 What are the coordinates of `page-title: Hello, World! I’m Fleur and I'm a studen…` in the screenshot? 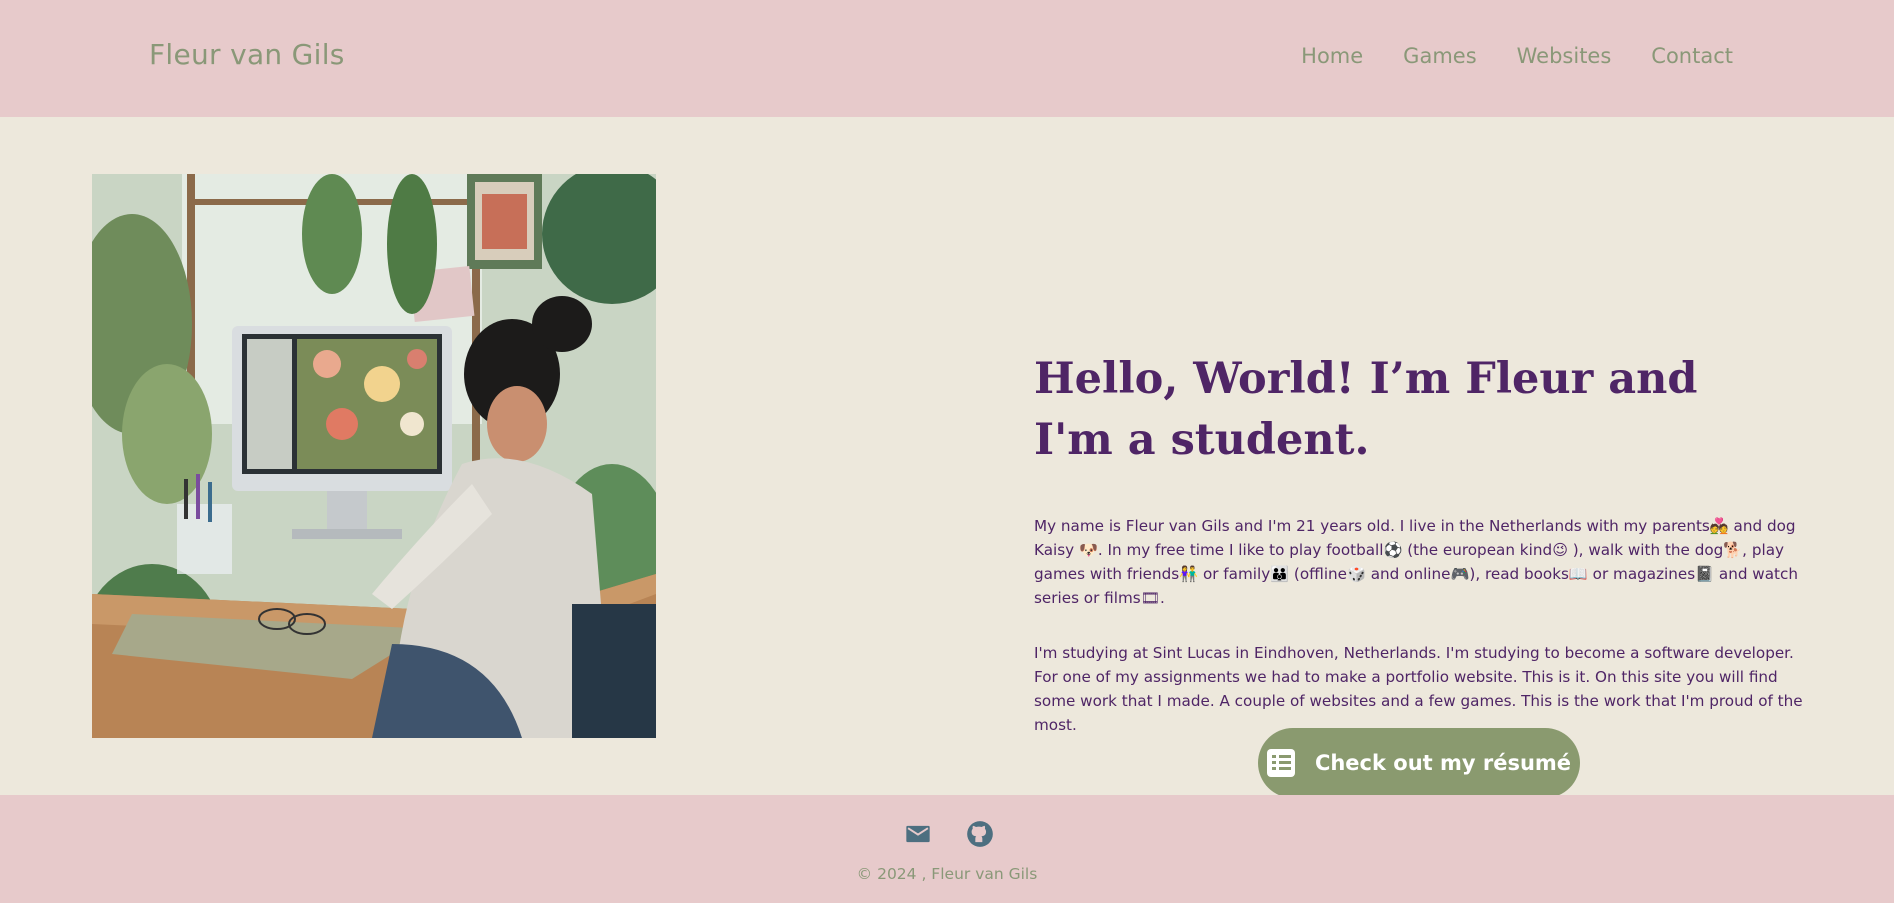 It's located at (1366, 409).